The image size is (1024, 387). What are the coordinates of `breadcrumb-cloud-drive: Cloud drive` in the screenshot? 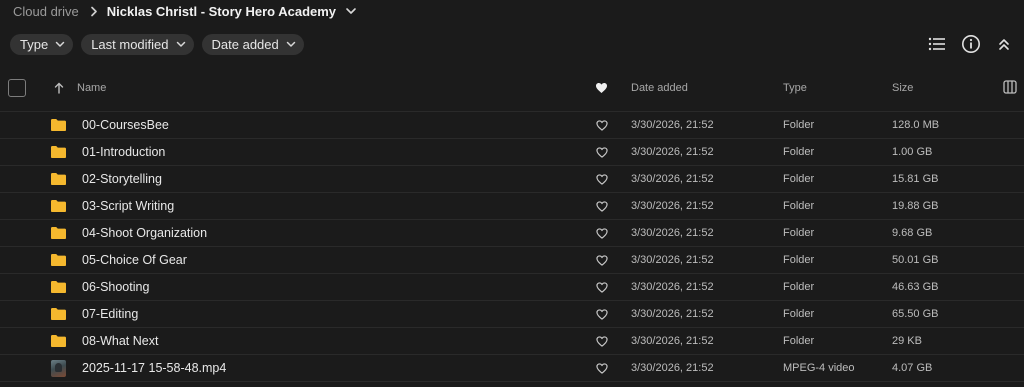 It's located at (46, 11).